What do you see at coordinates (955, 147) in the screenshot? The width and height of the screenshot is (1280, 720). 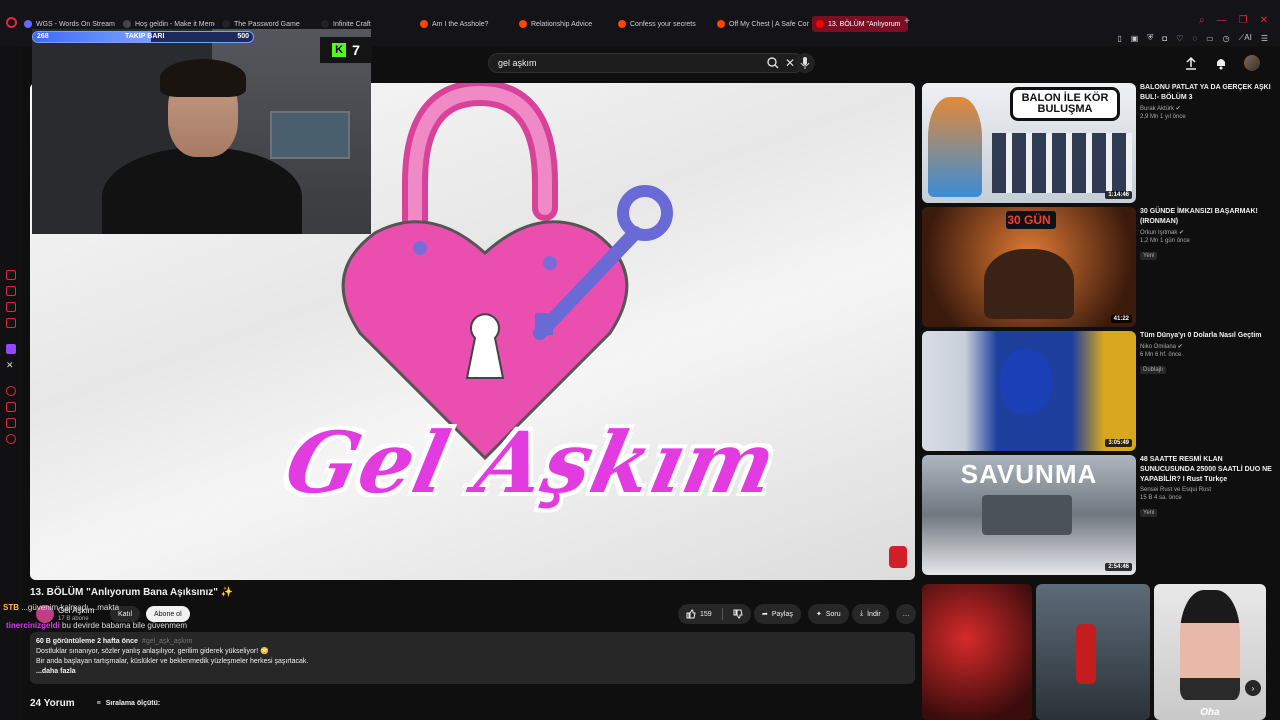 I see `thumbnail-person` at bounding box center [955, 147].